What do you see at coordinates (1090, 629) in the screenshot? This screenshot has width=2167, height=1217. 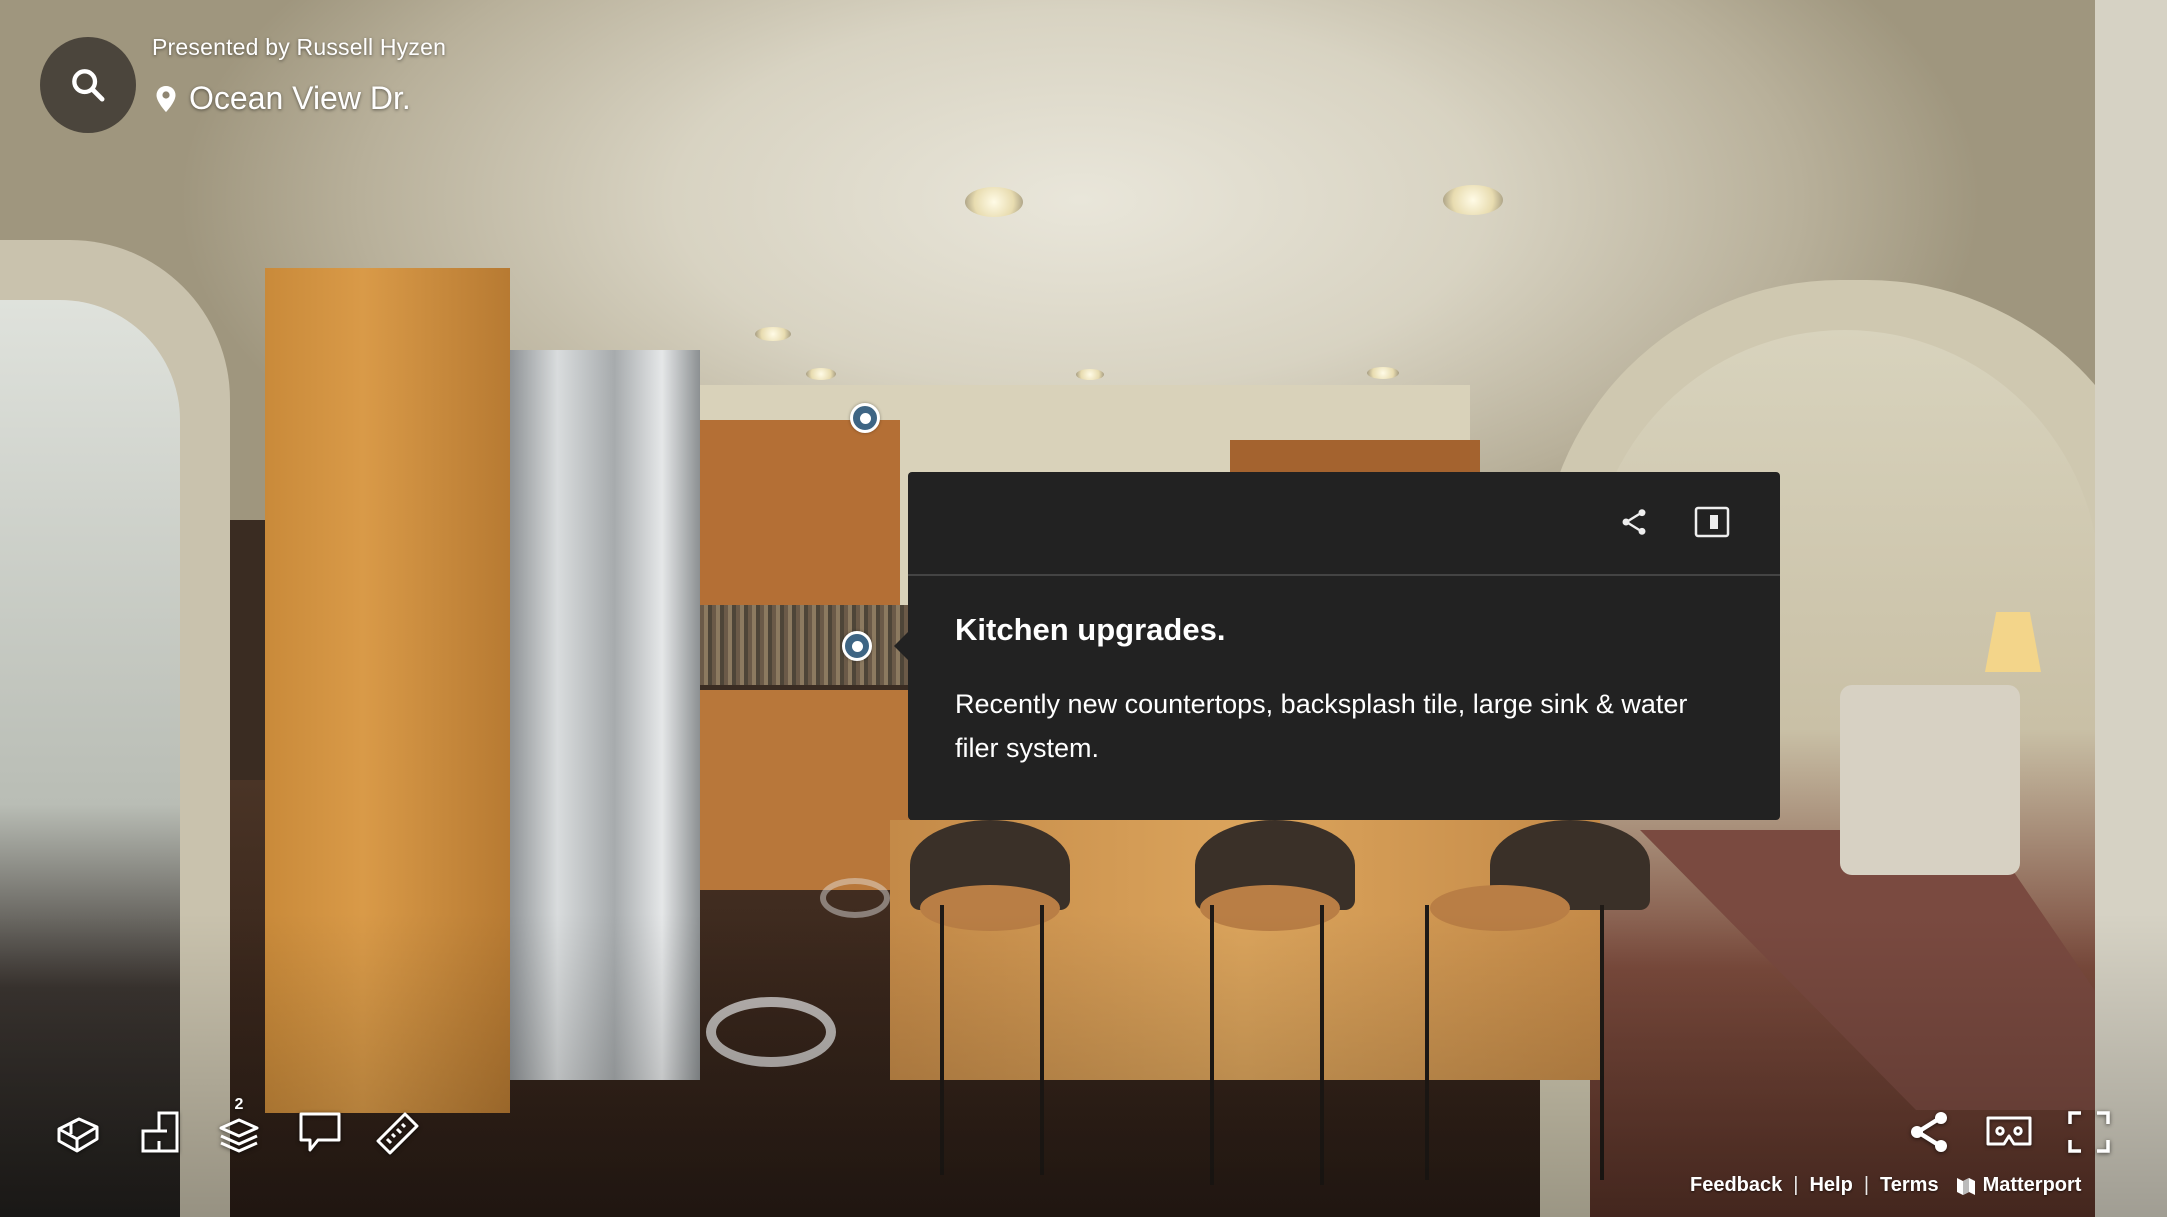 I see `card-title: Kitchen upgrades.` at bounding box center [1090, 629].